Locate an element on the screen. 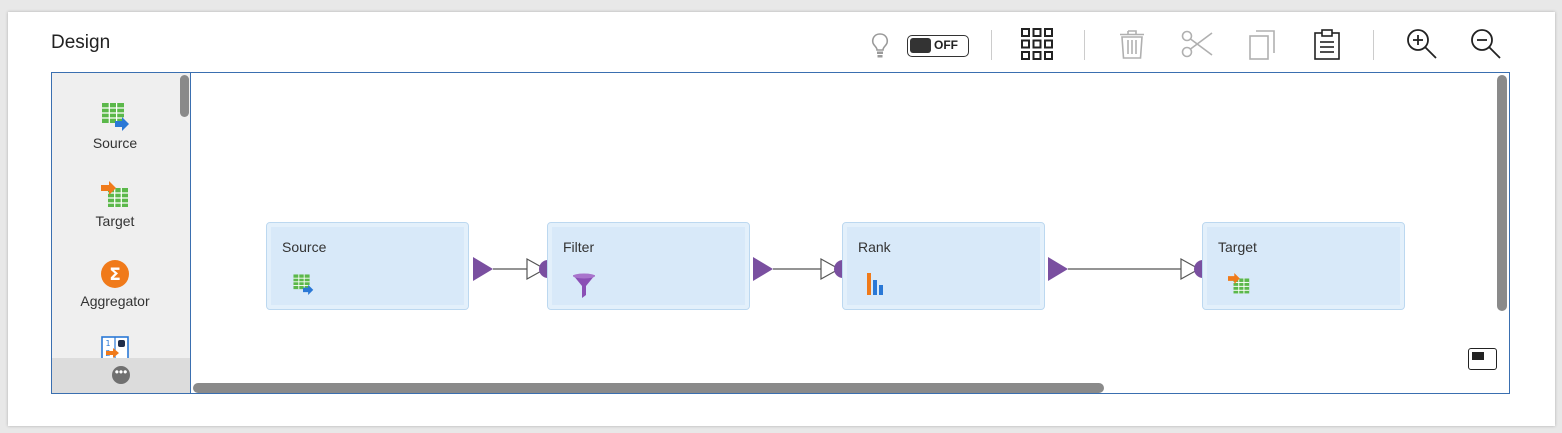  page-title: Design is located at coordinates (81, 42).